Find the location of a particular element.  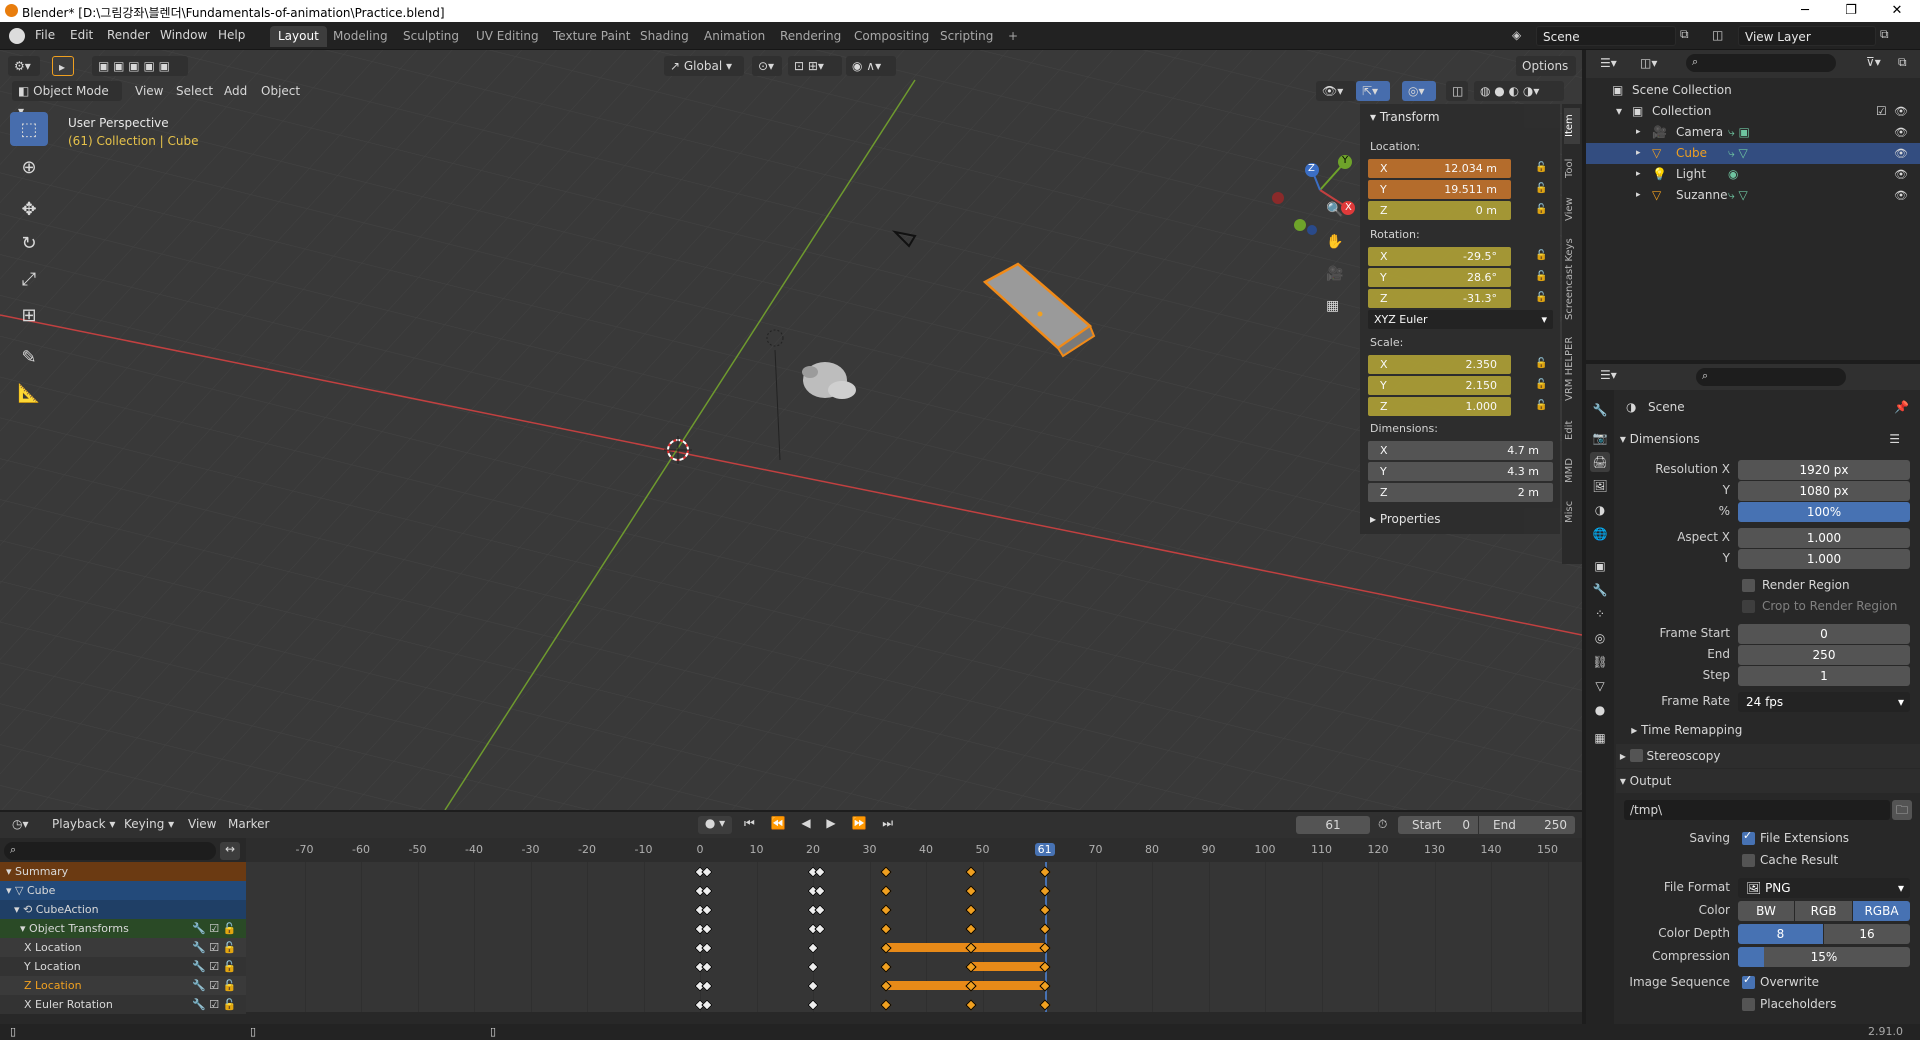

tab-sculpting: Sculpting is located at coordinates (431, 36).